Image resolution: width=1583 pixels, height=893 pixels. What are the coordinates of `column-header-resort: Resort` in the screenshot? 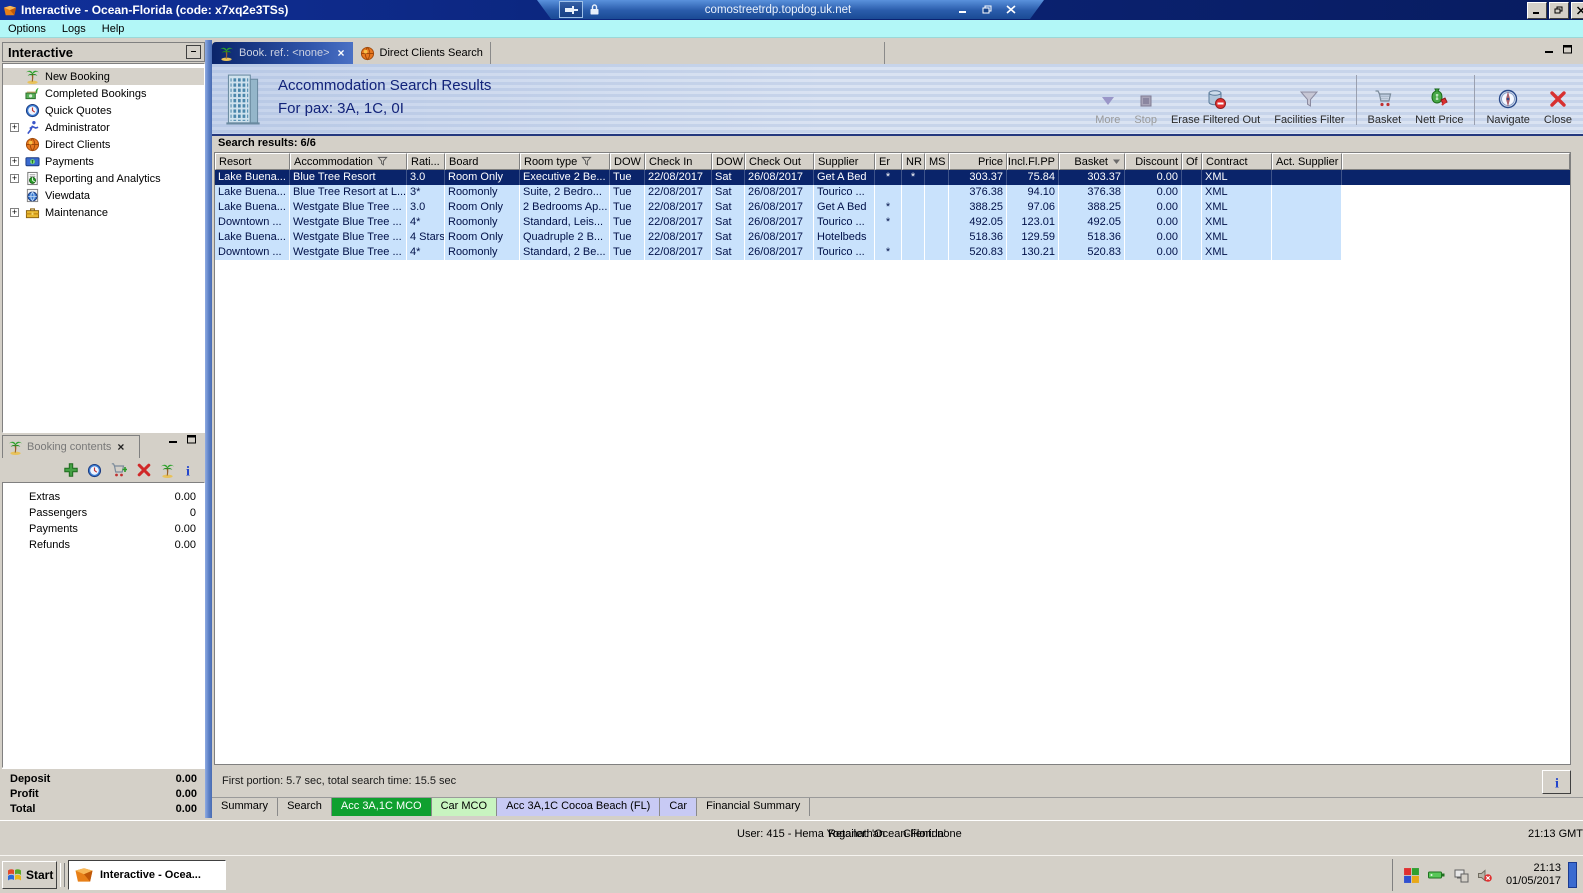 It's located at (252, 161).